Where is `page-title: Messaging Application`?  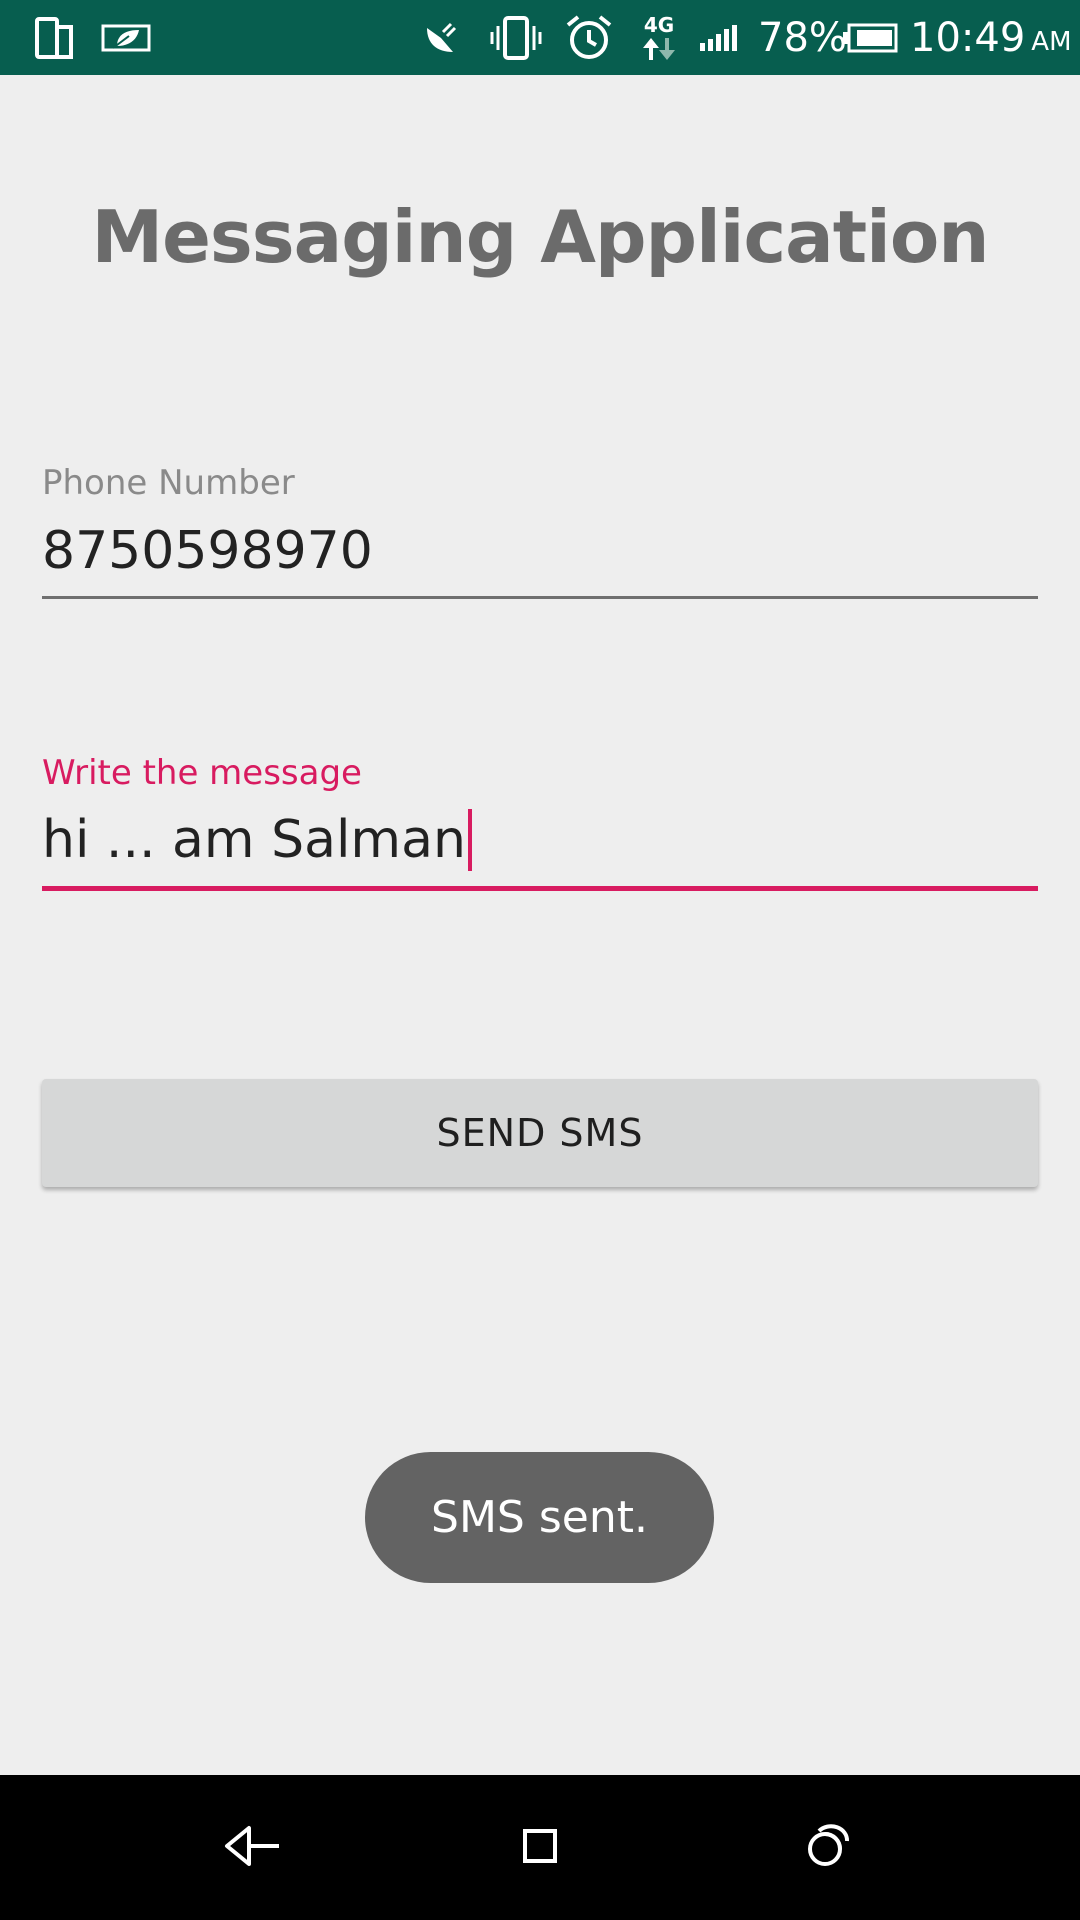
page-title: Messaging Application is located at coordinates (540, 237).